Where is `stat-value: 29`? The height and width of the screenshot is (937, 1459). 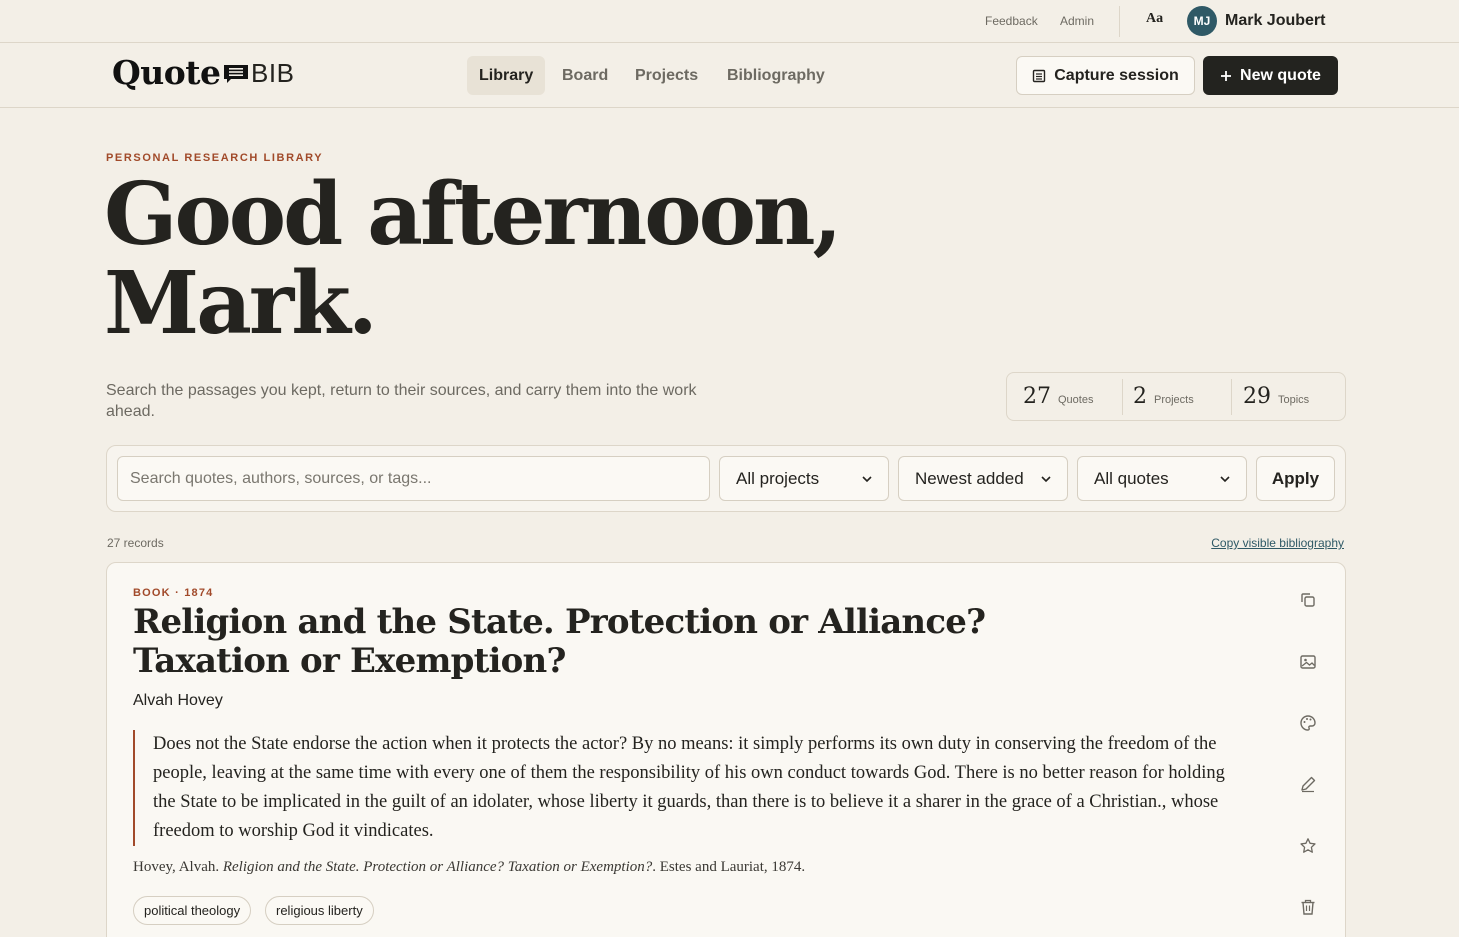
stat-value: 29 is located at coordinates (1257, 396).